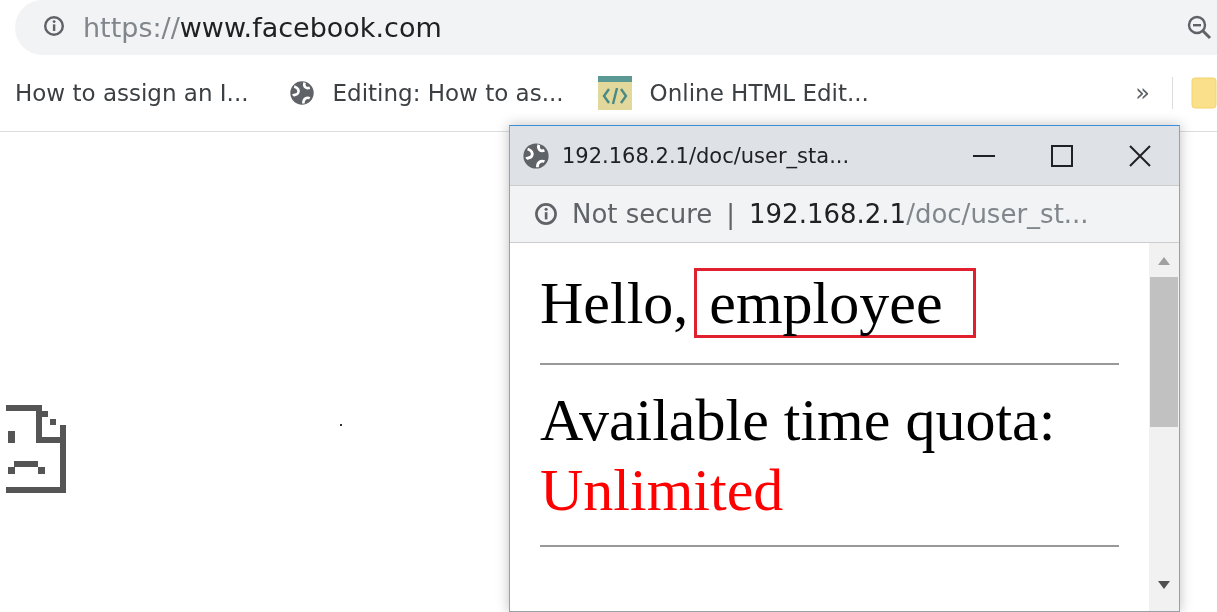  I want to click on quota-label: Available time quota:, so click(798, 420).